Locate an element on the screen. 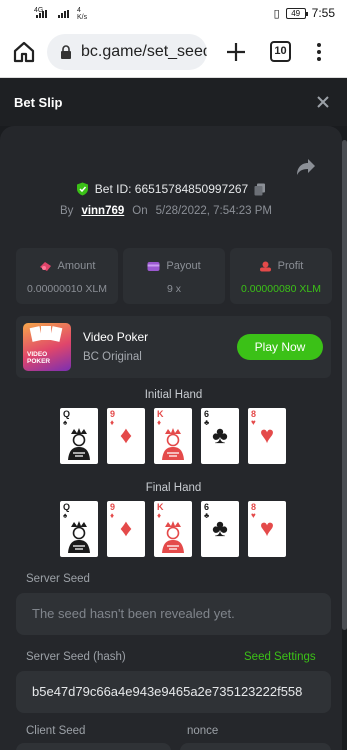 The image size is (347, 750). scrollbar is located at coordinates (344, 385).